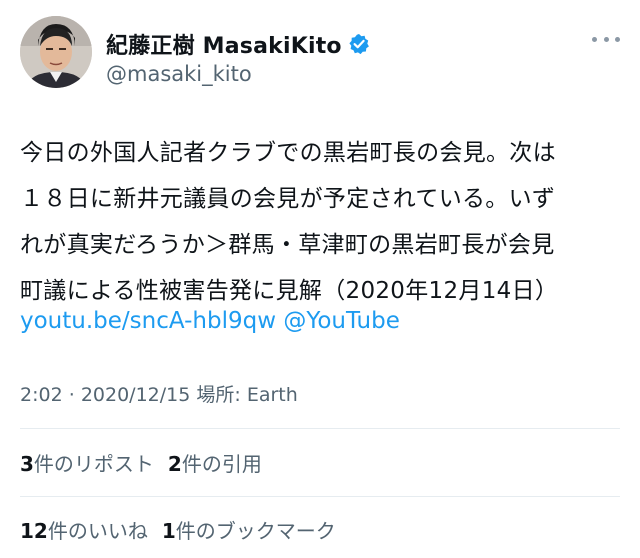 The width and height of the screenshot is (640, 558). I want to click on retweets-stat: 3件のリポスト, so click(87, 462).